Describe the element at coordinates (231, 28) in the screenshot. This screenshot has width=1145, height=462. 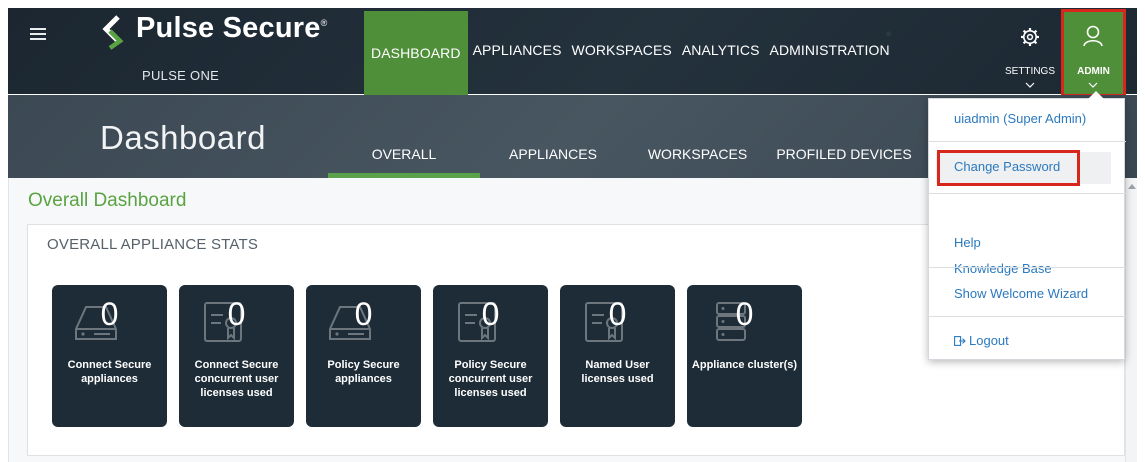
I see `brand-name: Pulse Secure®` at that location.